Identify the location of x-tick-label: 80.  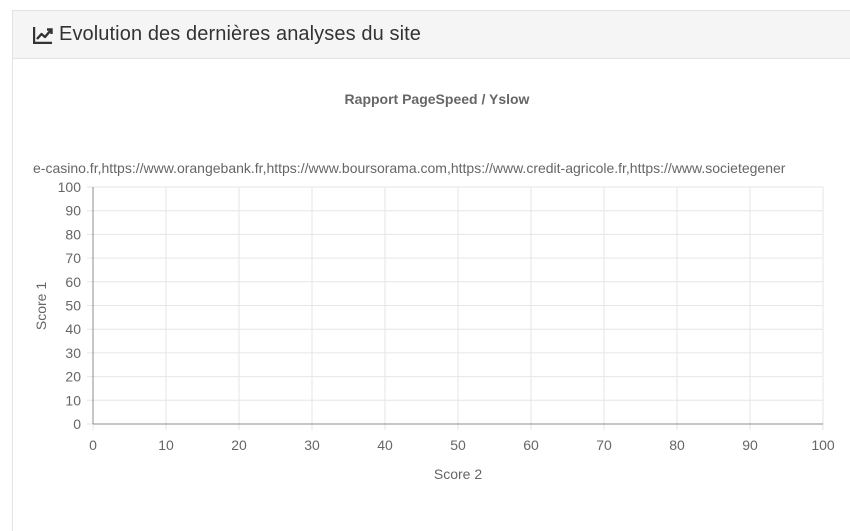
(677, 445).